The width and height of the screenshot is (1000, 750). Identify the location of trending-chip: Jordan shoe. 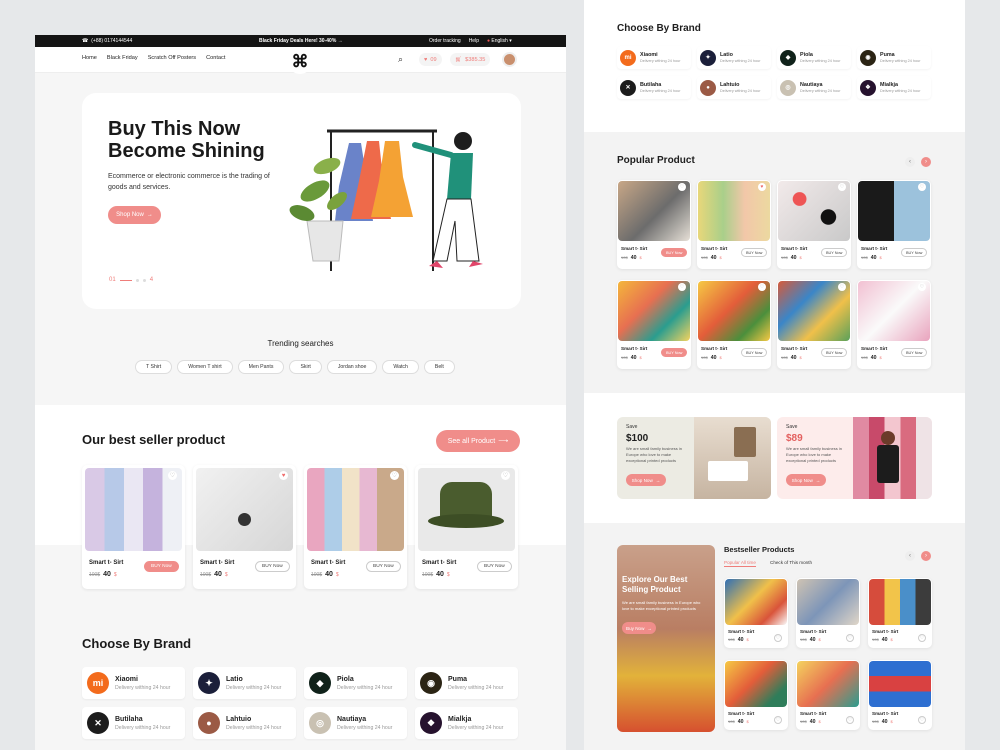
(352, 367).